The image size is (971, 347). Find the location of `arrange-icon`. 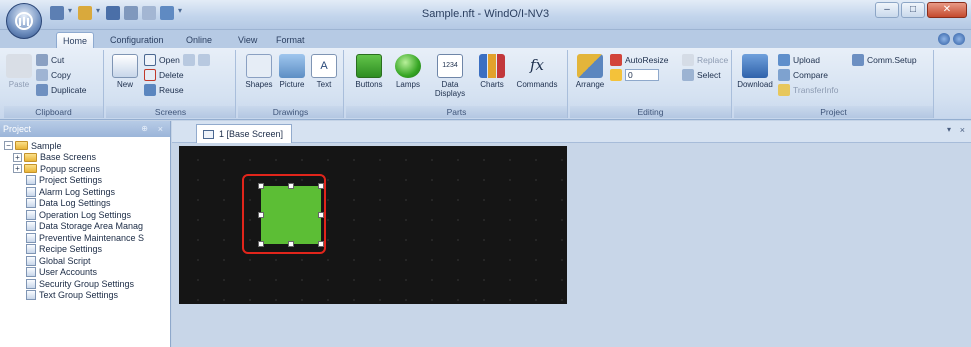

arrange-icon is located at coordinates (590, 66).